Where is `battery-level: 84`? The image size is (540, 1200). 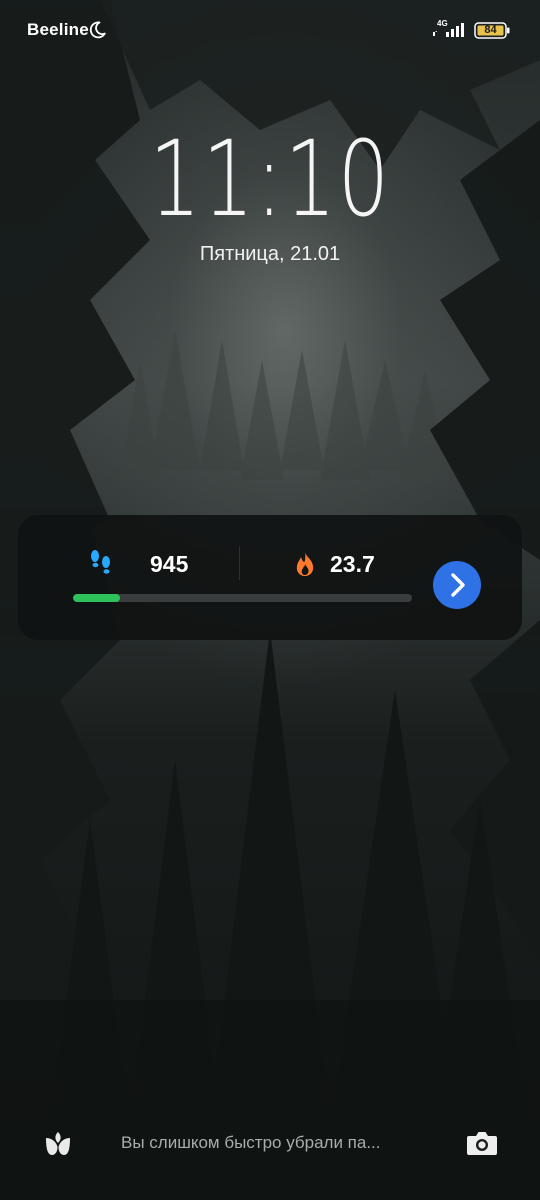 battery-level: 84 is located at coordinates (490, 30).